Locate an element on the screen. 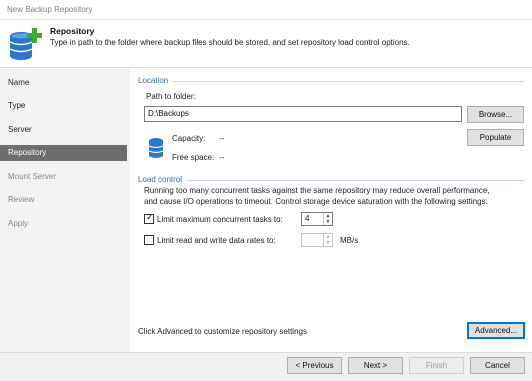 The image size is (532, 381). next-button: Next > is located at coordinates (375, 365).